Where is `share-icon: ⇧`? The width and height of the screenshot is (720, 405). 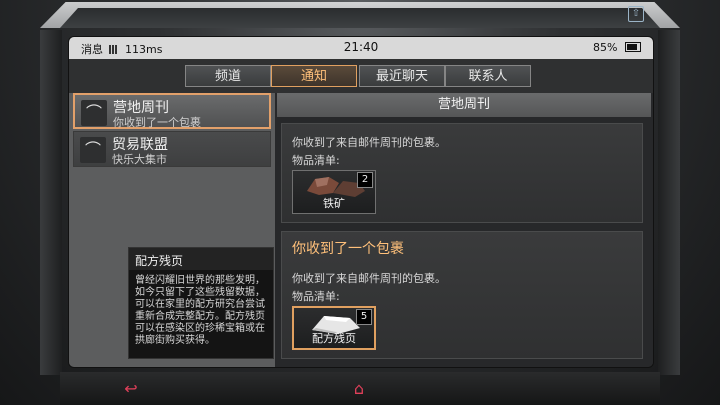
share-icon: ⇧ is located at coordinates (636, 14).